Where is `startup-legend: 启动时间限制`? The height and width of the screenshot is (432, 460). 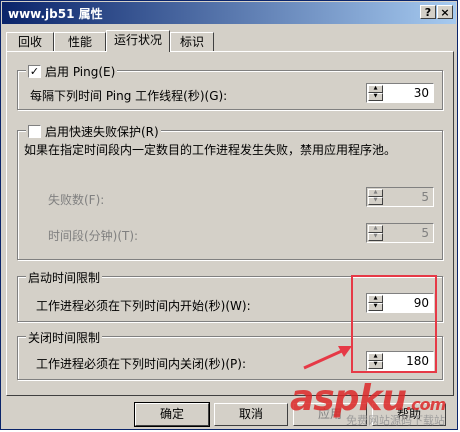
startup-legend: 启动时间限制 is located at coordinates (64, 277).